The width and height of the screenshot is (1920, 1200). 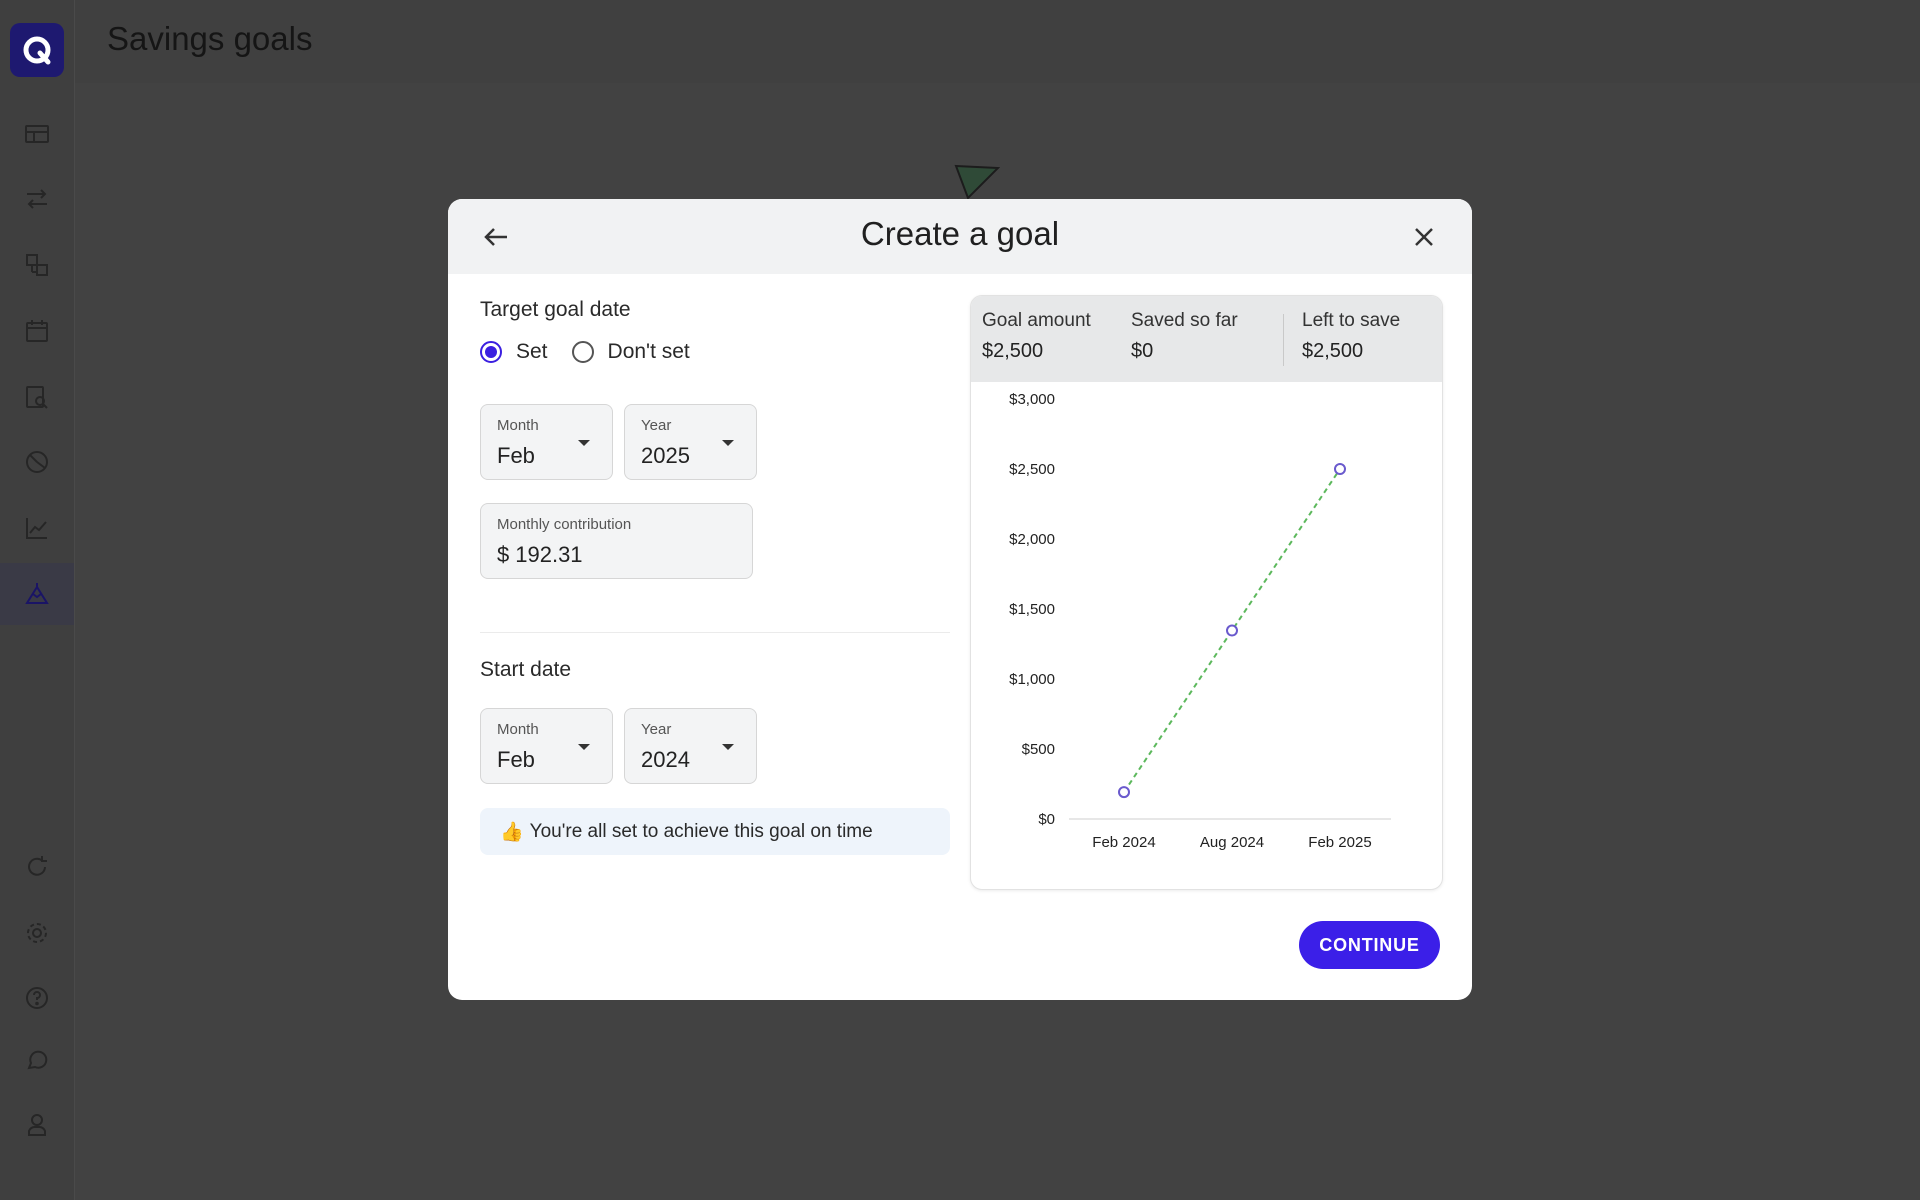 I want to click on refresh-icon, so click(x=37, y=866).